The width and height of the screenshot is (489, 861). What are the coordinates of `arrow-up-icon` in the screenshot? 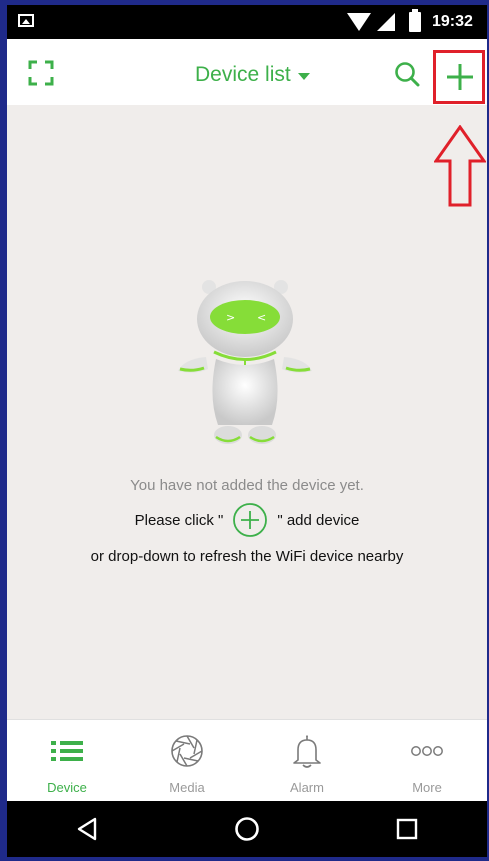 It's located at (460, 166).